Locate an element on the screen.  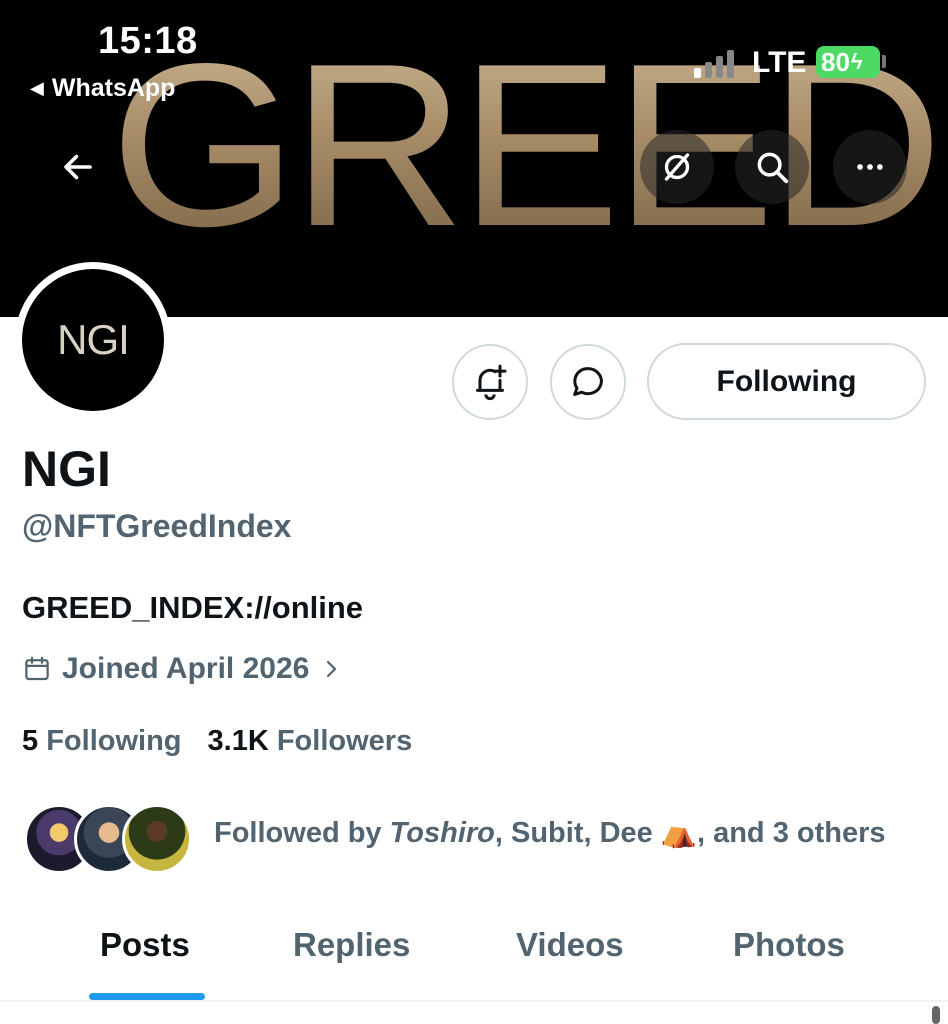
translate-button is located at coordinates (677, 167).